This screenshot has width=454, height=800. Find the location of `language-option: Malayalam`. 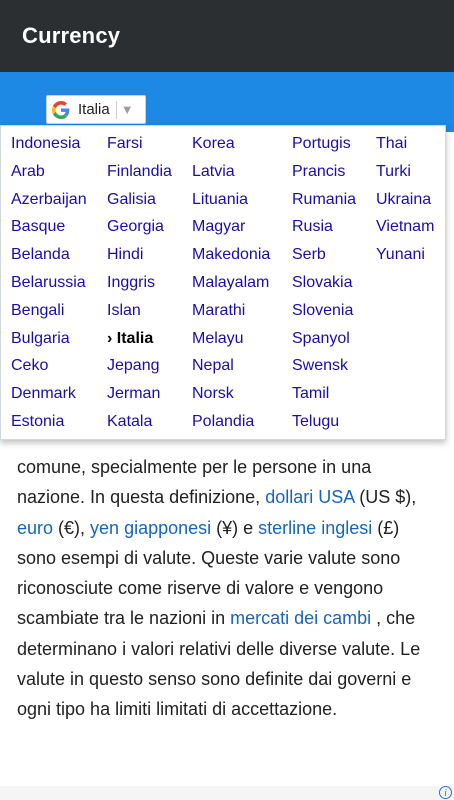

language-option: Malayalam is located at coordinates (231, 287).